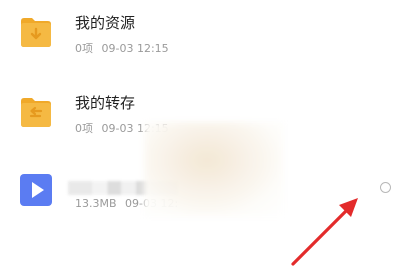  What do you see at coordinates (96, 203) in the screenshot?
I see `file-size: 13.3MB` at bounding box center [96, 203].